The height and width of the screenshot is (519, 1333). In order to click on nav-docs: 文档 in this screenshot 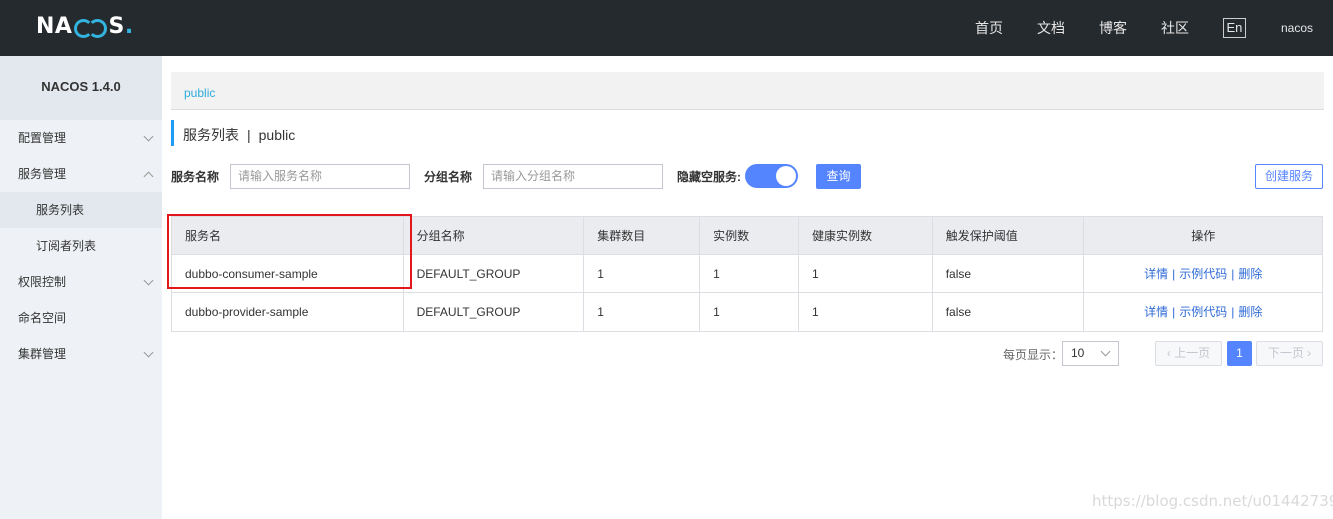, I will do `click(1051, 28)`.